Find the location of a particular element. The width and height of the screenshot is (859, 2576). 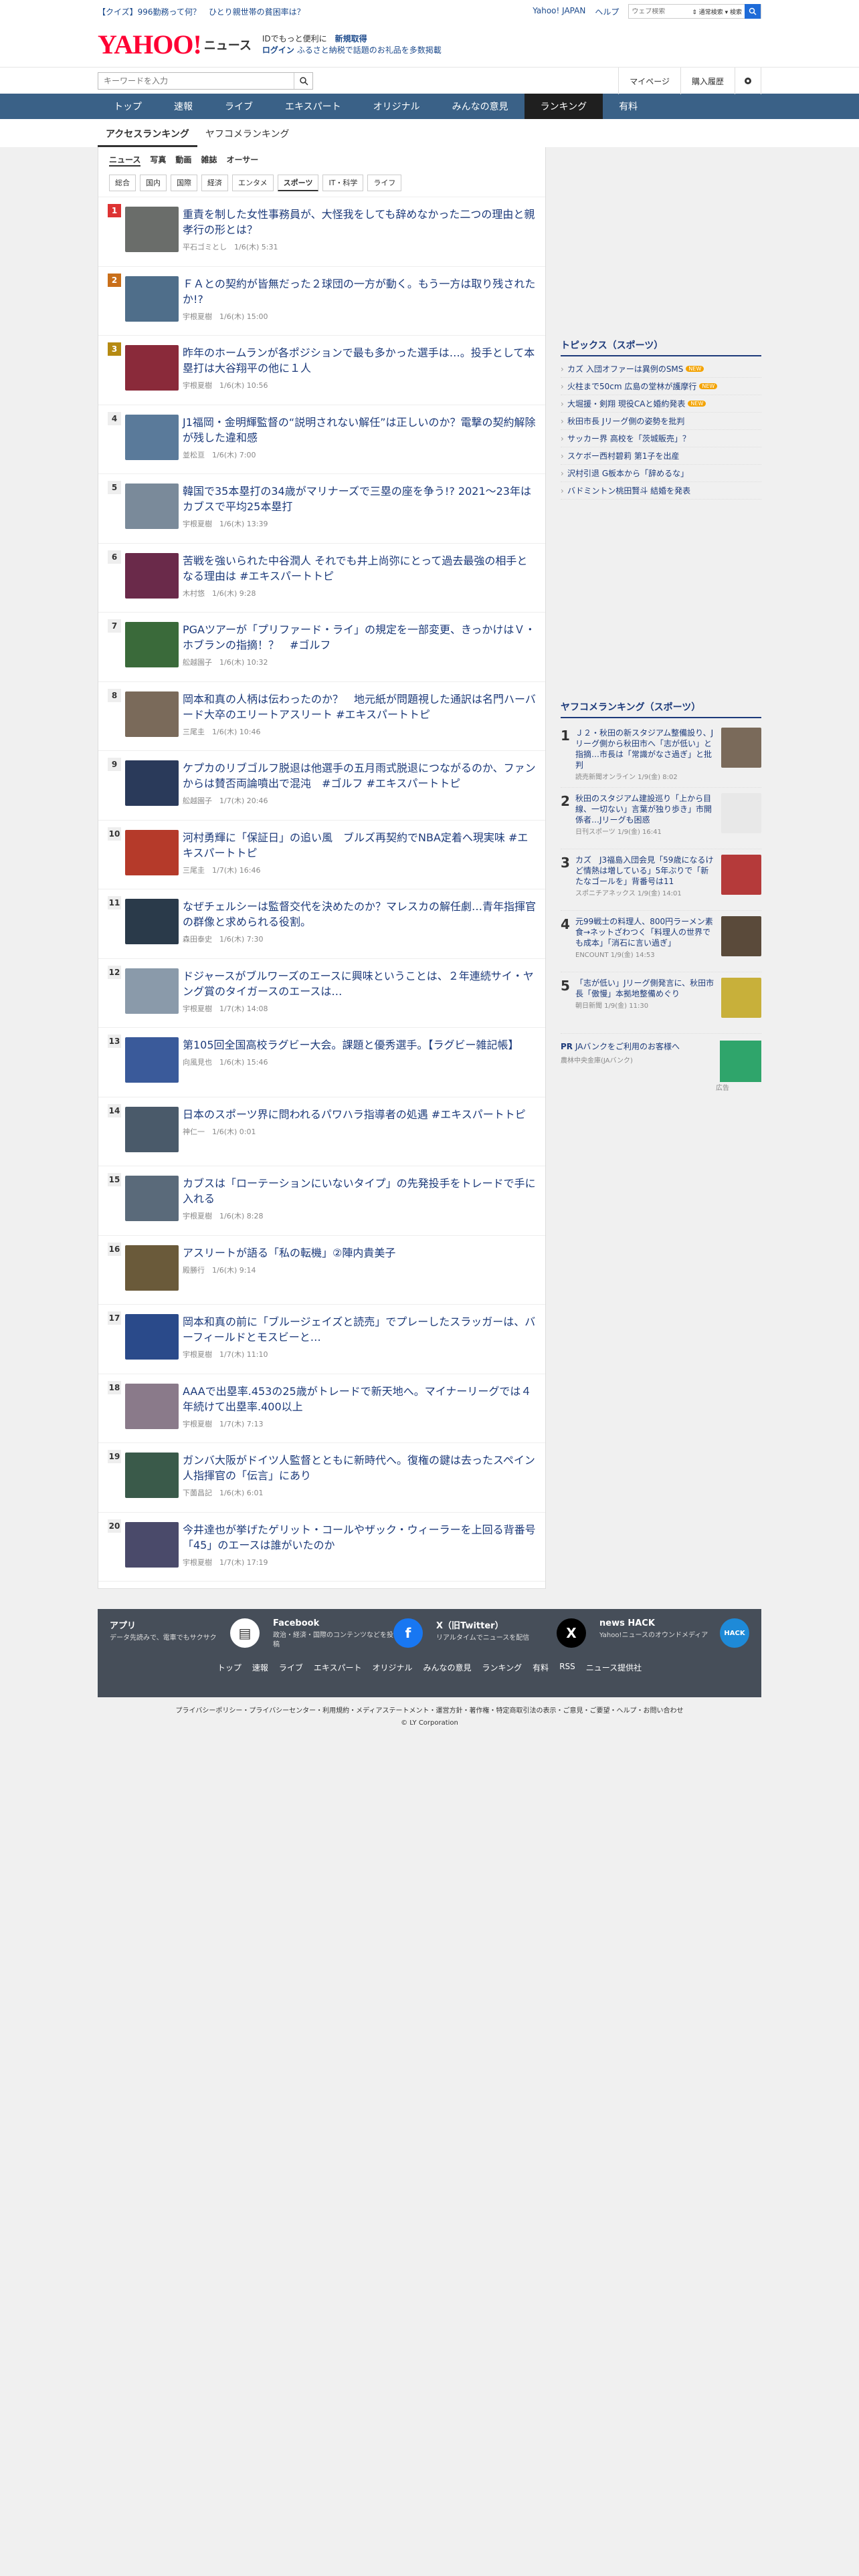

footer-link: ランキング is located at coordinates (502, 1668).